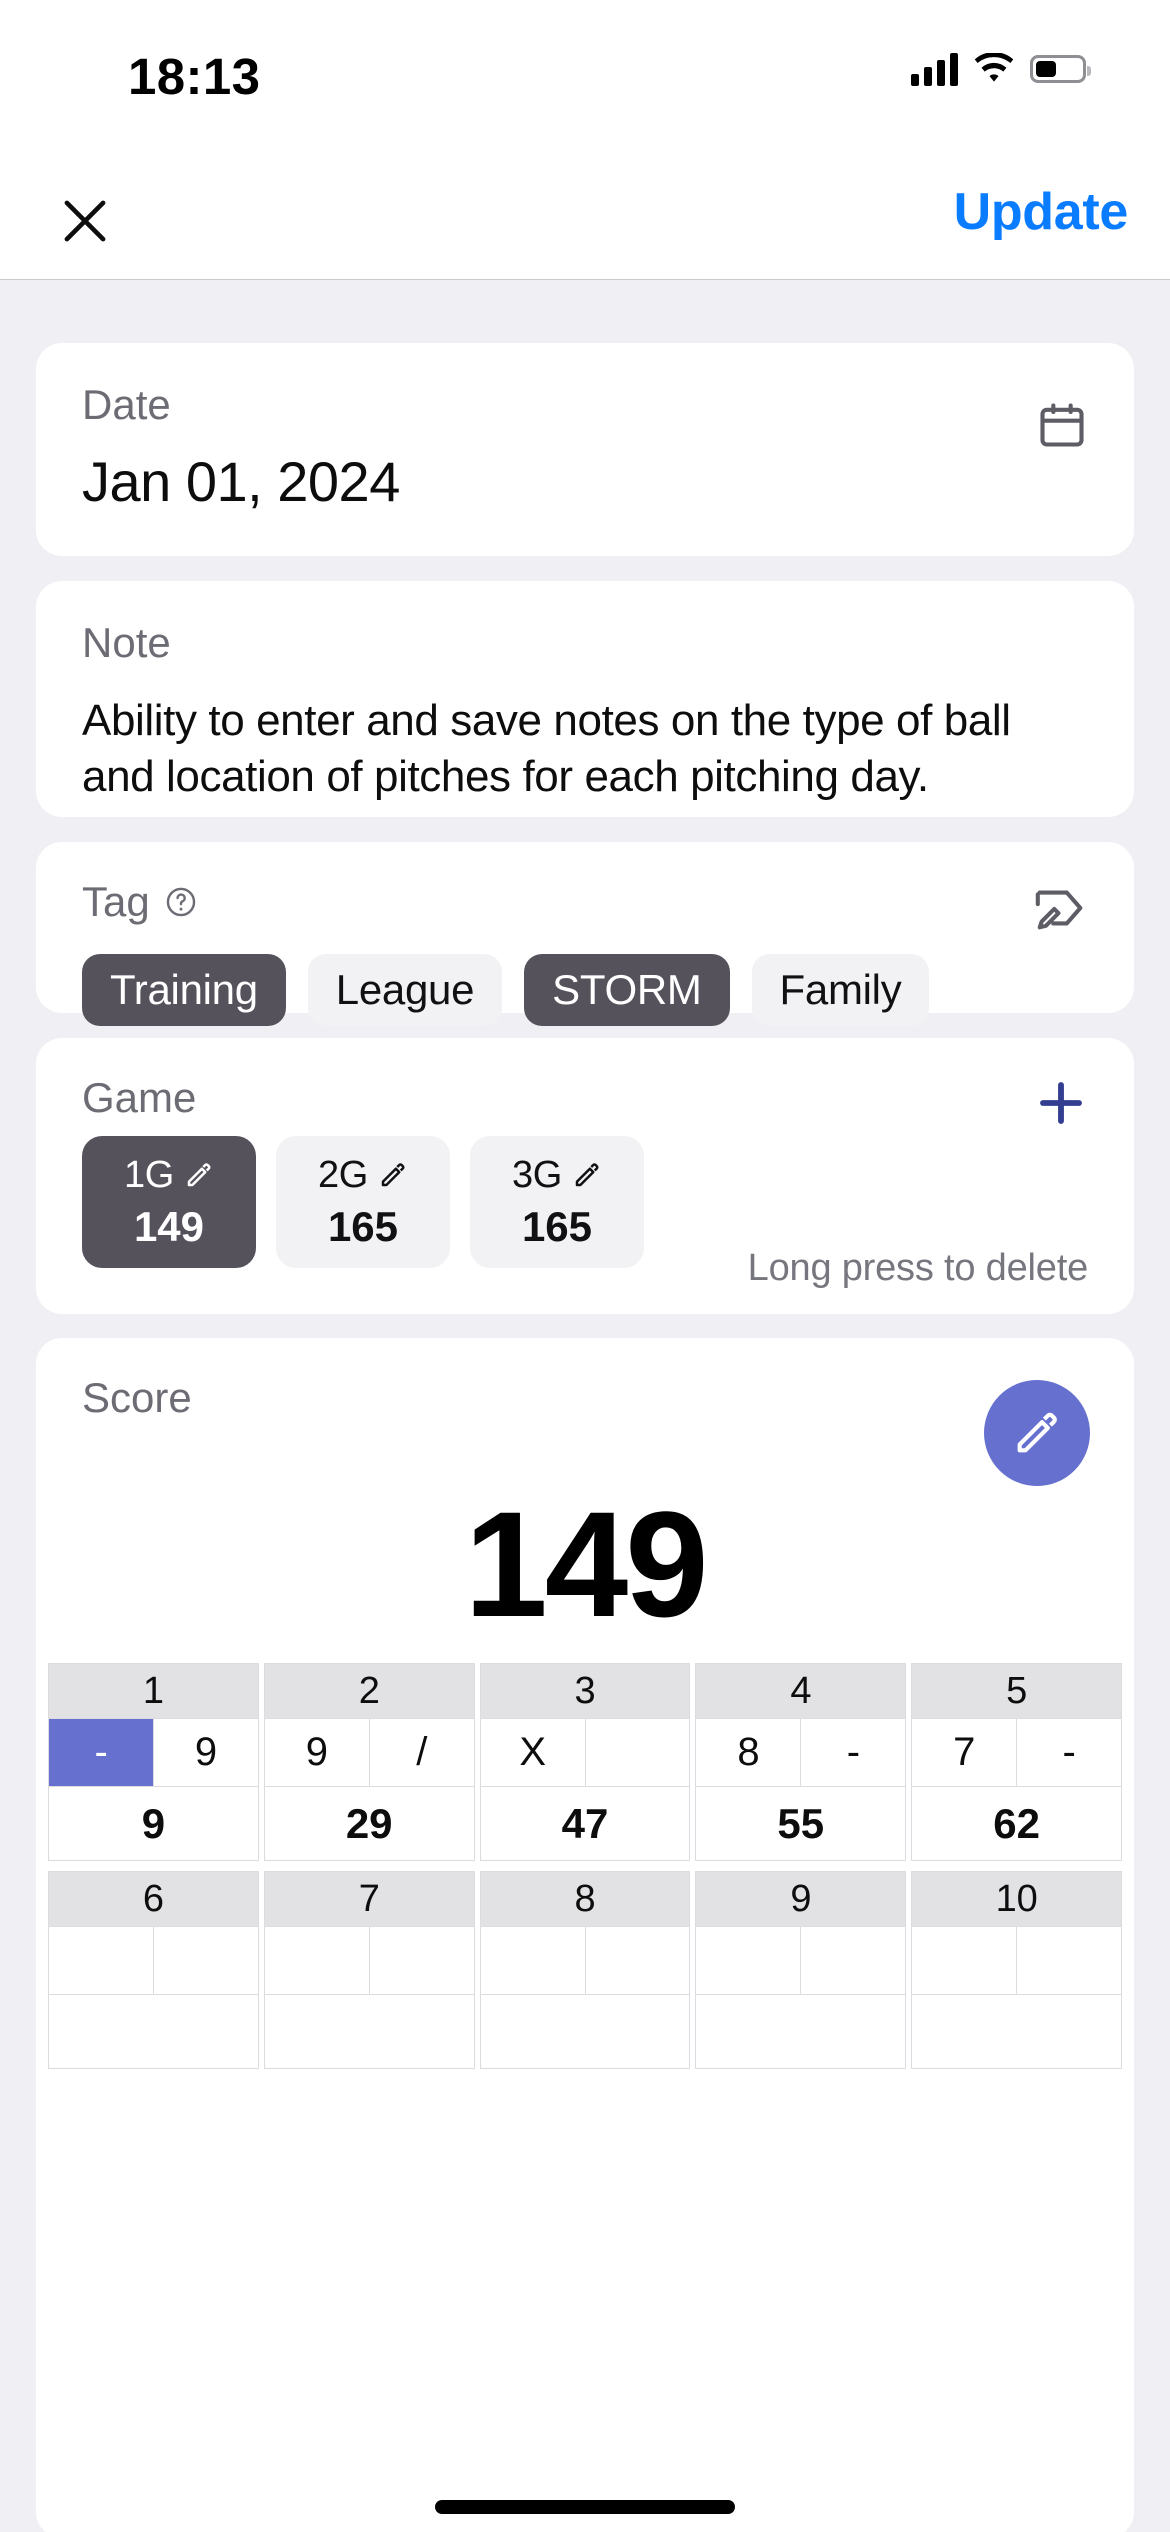 The image size is (1170, 2532). Describe the element at coordinates (1061, 1103) in the screenshot. I see `plus-icon` at that location.